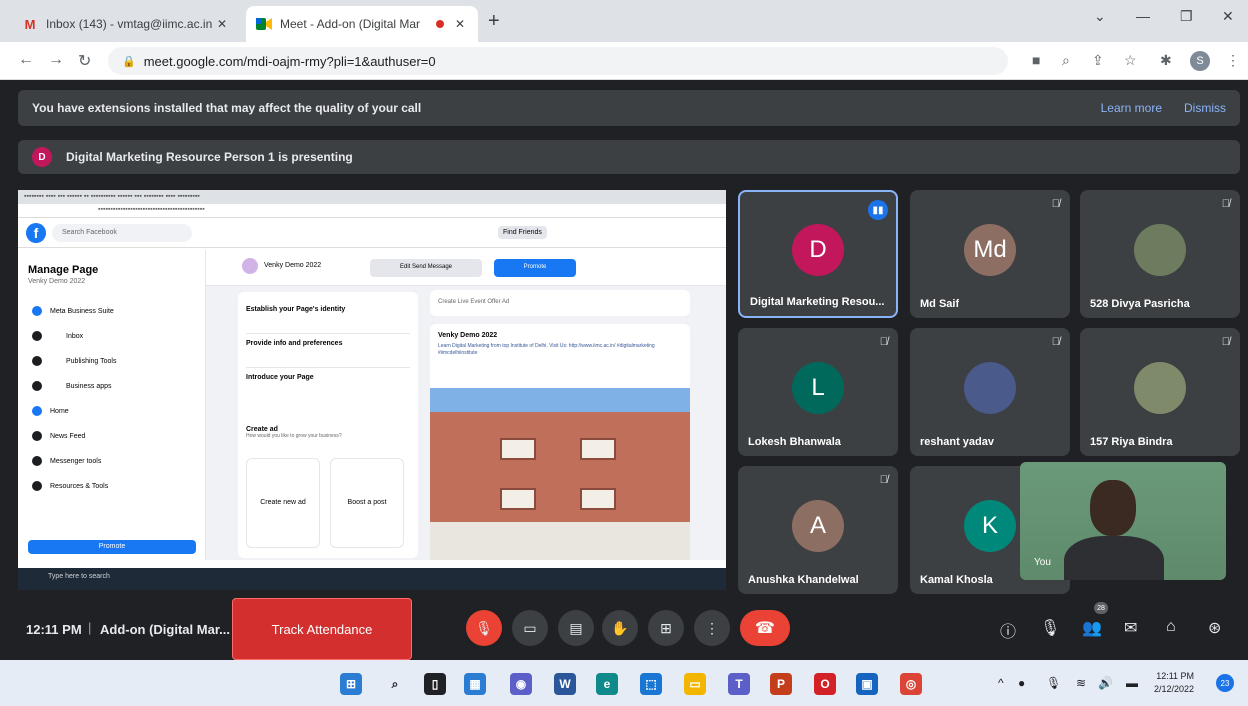  Describe the element at coordinates (765, 628) in the screenshot. I see `leave-call-button: ☎` at that location.